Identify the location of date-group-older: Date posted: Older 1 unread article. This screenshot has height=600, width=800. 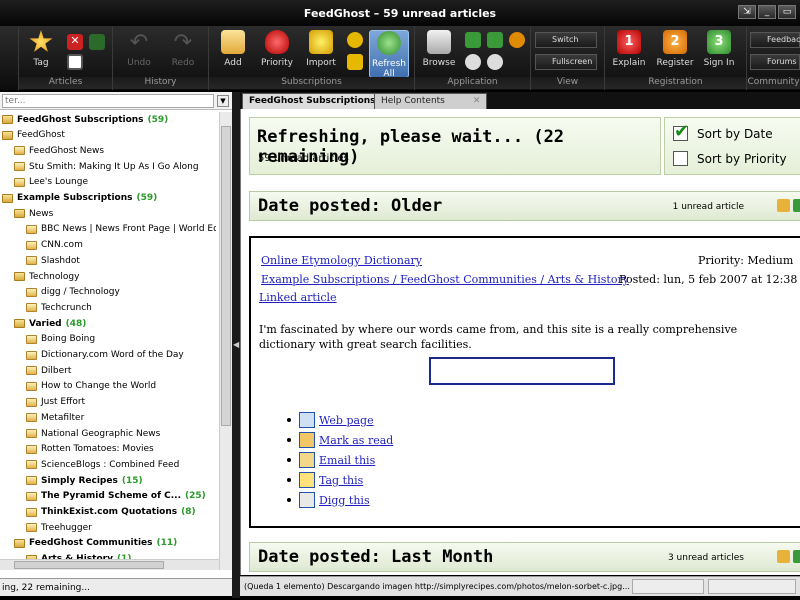
(524, 206).